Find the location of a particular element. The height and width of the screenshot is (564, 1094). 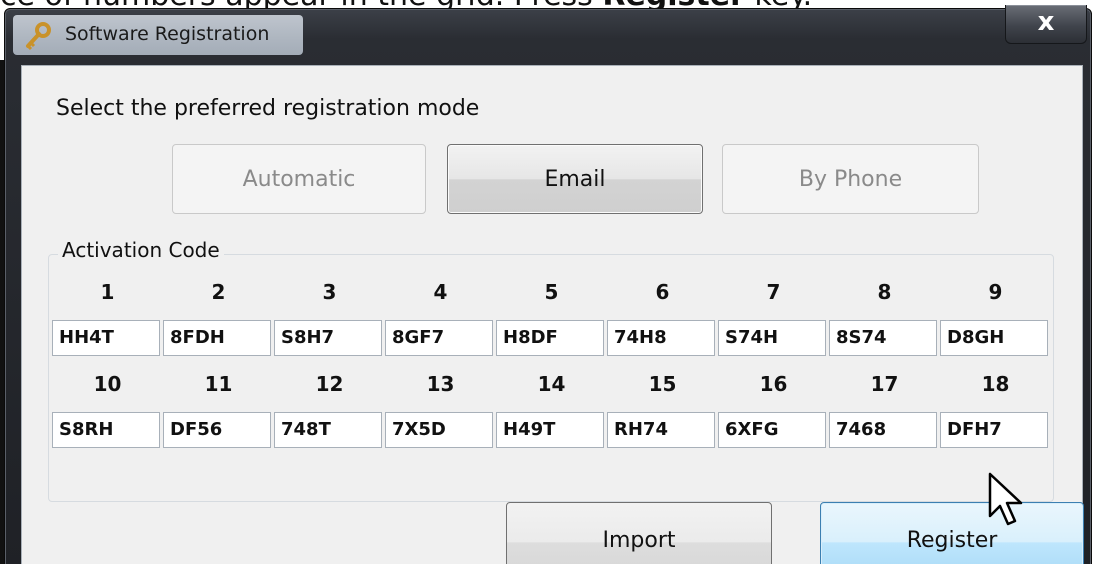

code-field: H8DF is located at coordinates (550, 338).